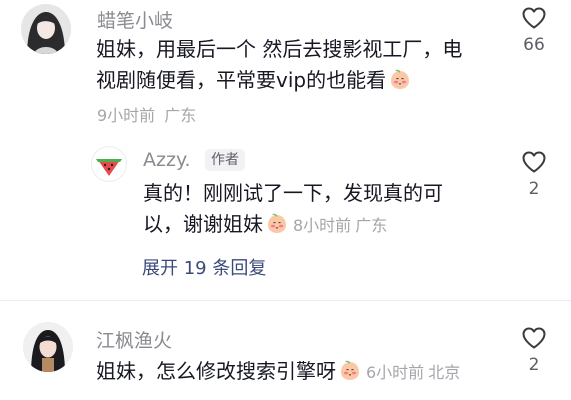  I want to click on reply-username: Azzy., so click(167, 160).